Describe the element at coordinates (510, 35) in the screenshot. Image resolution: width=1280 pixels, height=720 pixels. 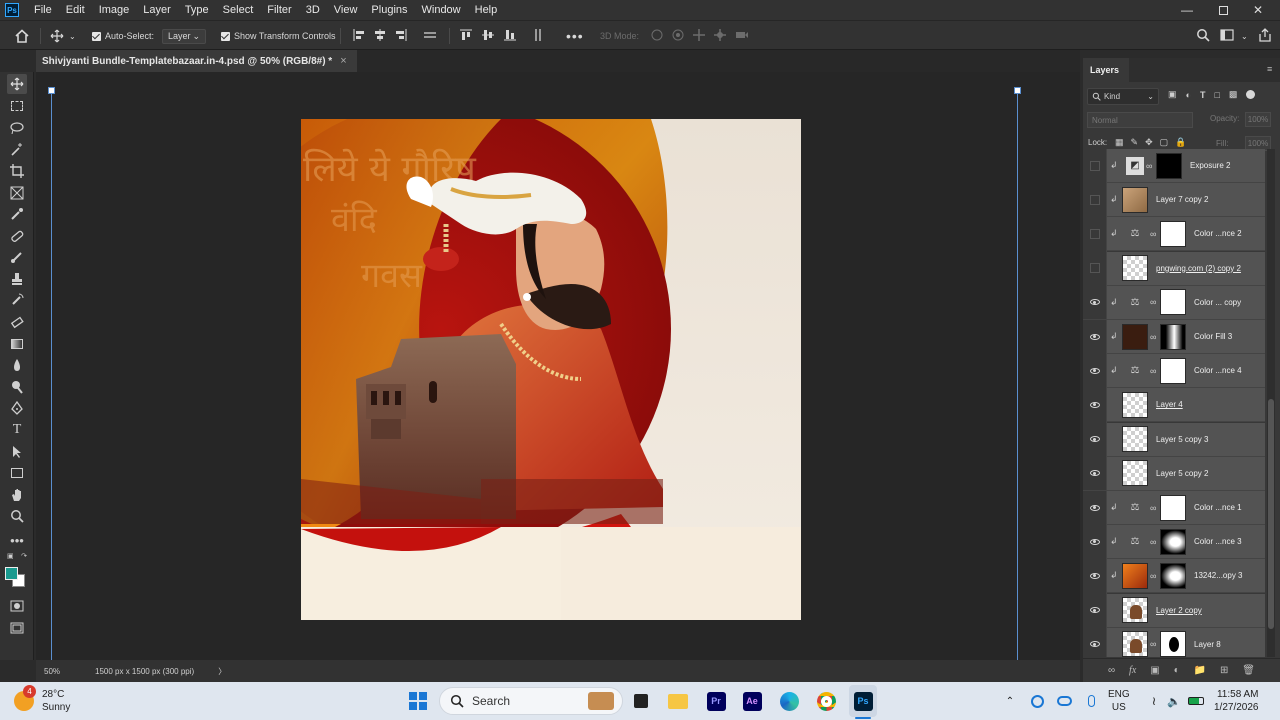
I see `align-bottom-icon` at that location.